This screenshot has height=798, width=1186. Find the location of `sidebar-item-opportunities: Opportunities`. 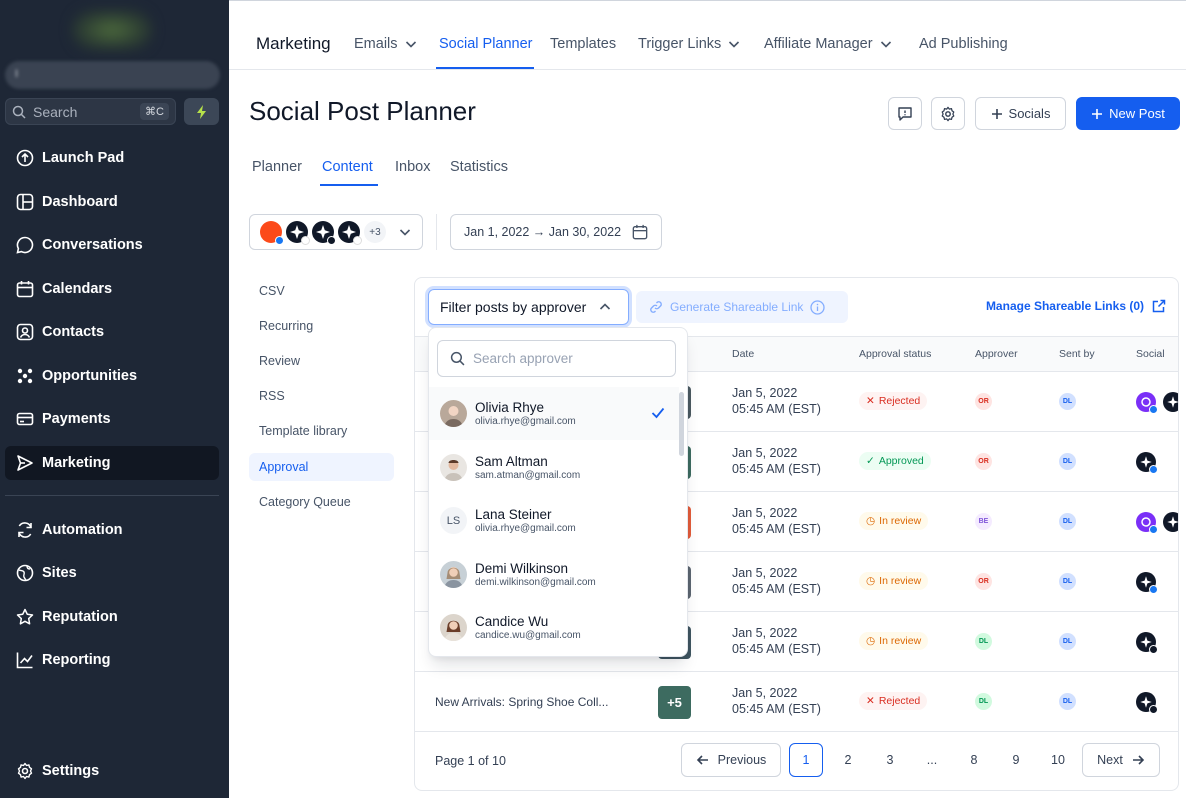

sidebar-item-opportunities: Opportunities is located at coordinates (112, 376).